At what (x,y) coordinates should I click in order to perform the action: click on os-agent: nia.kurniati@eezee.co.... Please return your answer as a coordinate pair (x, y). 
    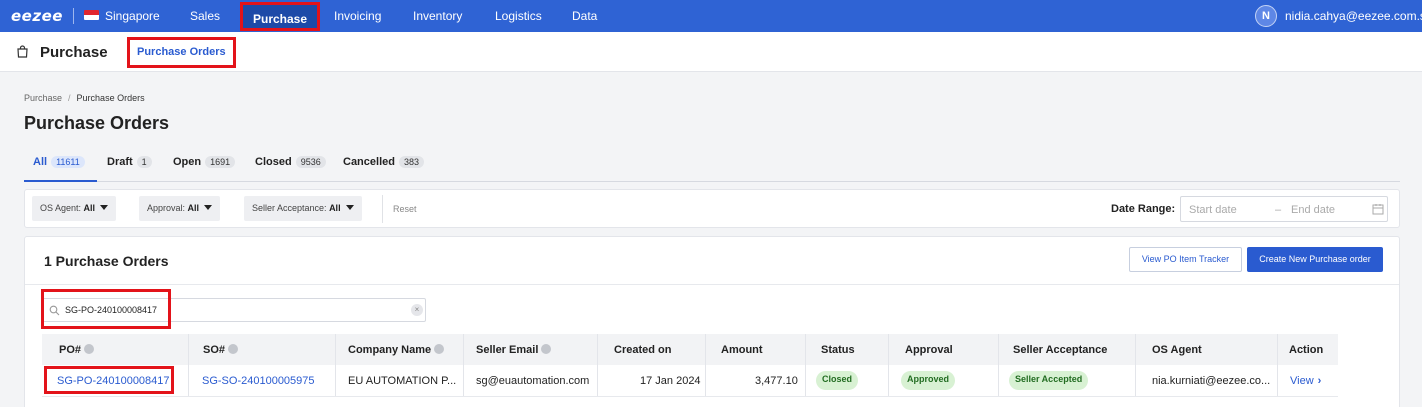
    Looking at the image, I should click on (1211, 381).